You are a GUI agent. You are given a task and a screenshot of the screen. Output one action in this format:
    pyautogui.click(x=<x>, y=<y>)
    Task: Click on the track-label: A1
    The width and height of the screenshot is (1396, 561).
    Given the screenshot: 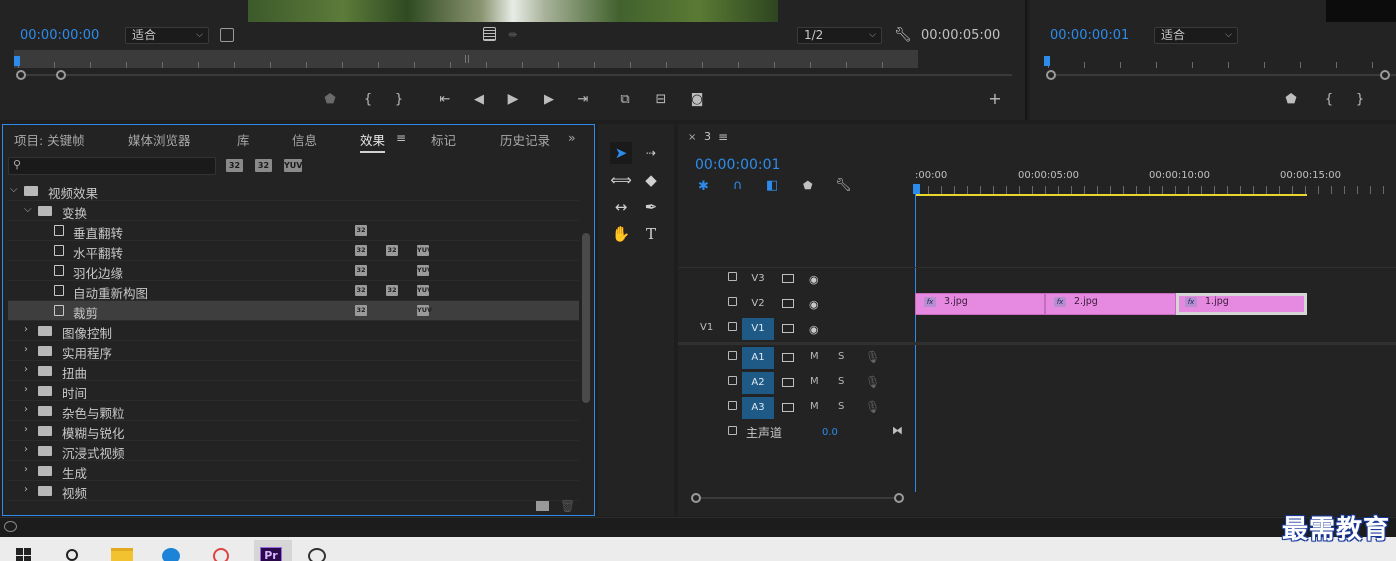 What is the action you would take?
    pyautogui.click(x=758, y=358)
    